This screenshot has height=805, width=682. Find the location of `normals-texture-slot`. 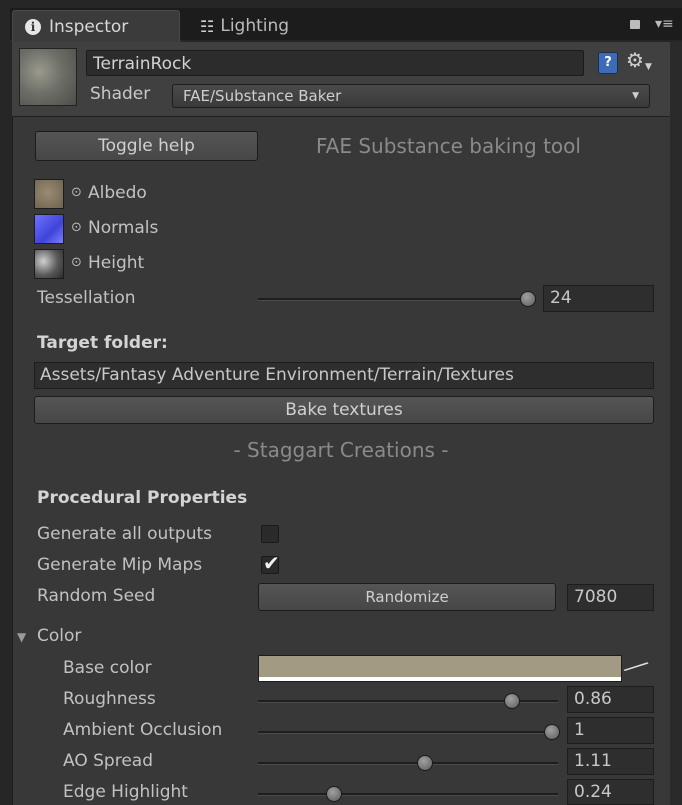

normals-texture-slot is located at coordinates (49, 229).